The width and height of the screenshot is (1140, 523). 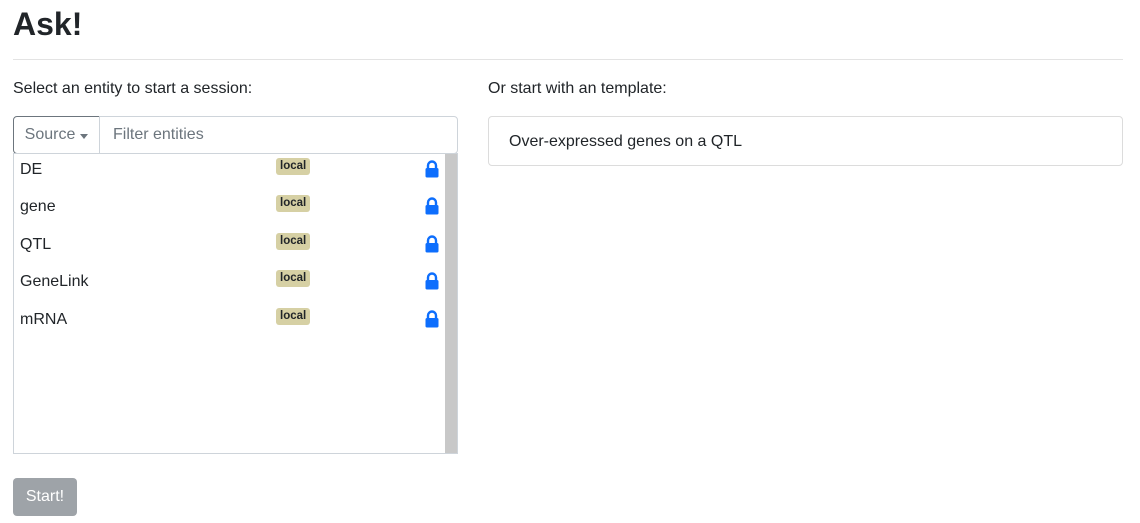 What do you see at coordinates (805, 141) in the screenshot?
I see `template-item: Over-expressed genes on a QTL` at bounding box center [805, 141].